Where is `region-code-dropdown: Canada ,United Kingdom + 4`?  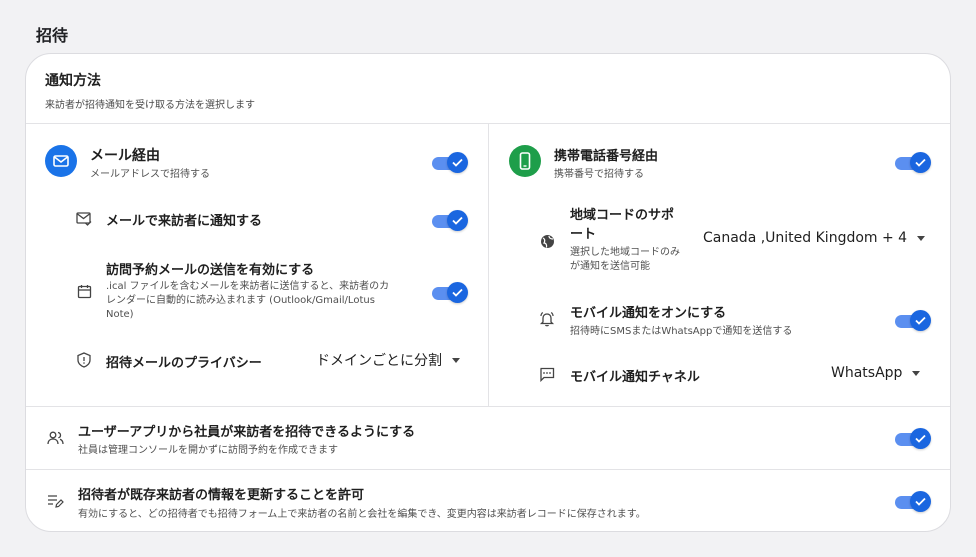
region-code-dropdown: Canada ,United Kingdom + 4 is located at coordinates (814, 238).